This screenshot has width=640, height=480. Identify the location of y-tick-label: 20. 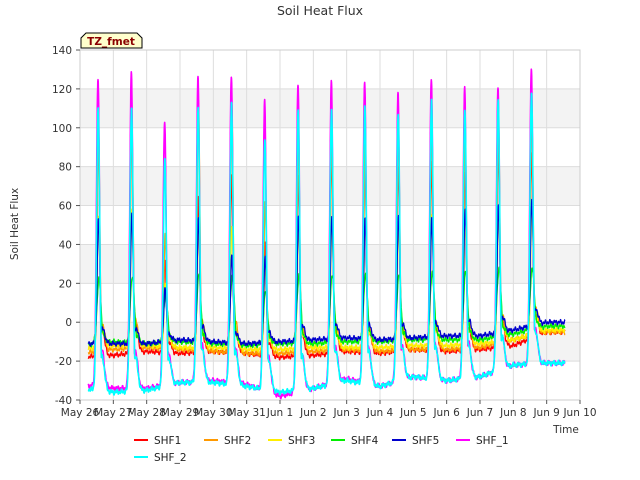
(65, 284).